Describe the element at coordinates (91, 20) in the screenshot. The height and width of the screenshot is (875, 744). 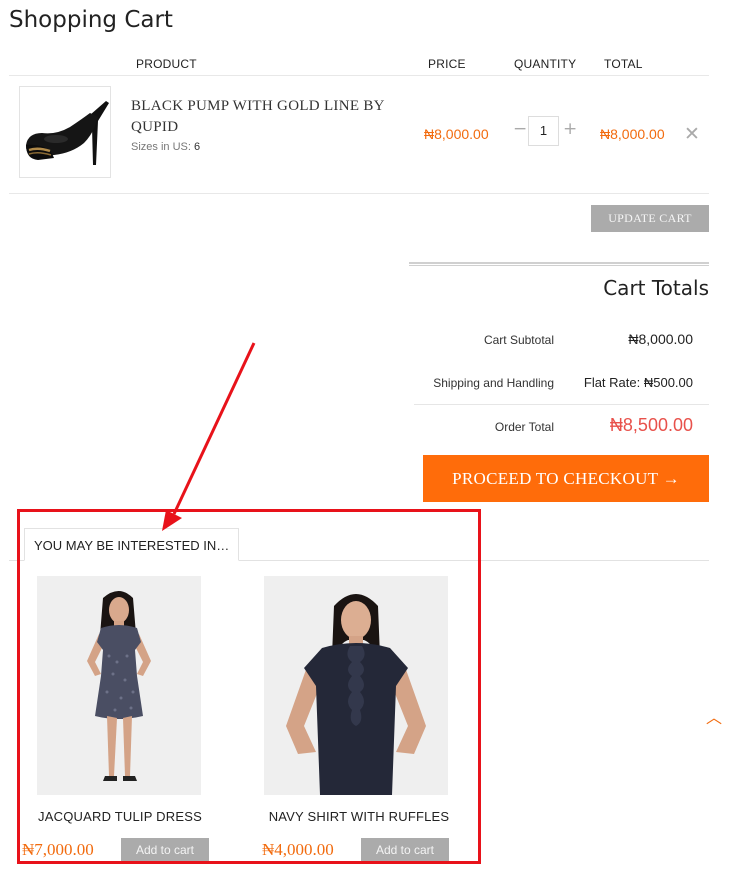
I see `page-title: Shopping Cart` at that location.